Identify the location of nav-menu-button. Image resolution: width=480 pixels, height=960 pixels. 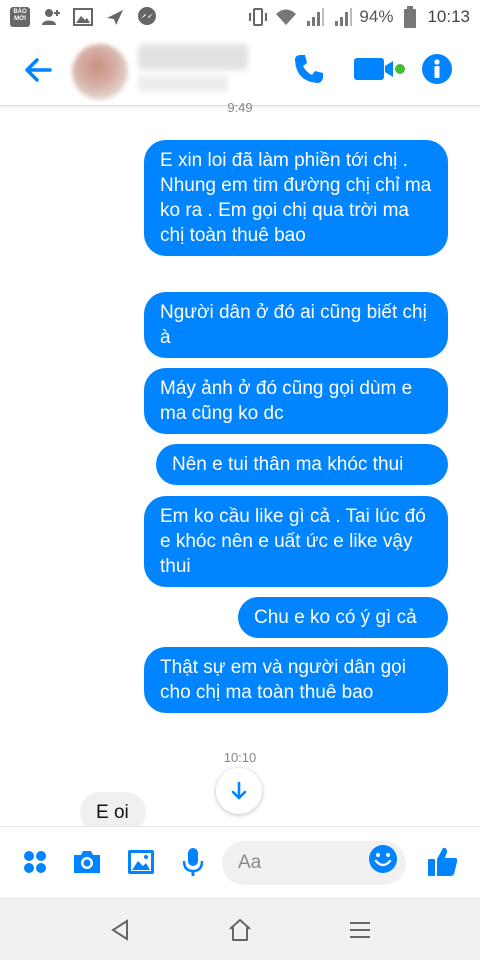
(360, 930).